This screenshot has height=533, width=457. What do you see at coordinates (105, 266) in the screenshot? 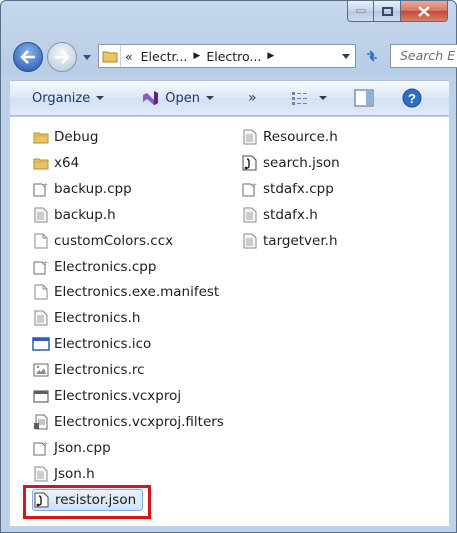
I see `file-name: Electronics.cpp` at bounding box center [105, 266].